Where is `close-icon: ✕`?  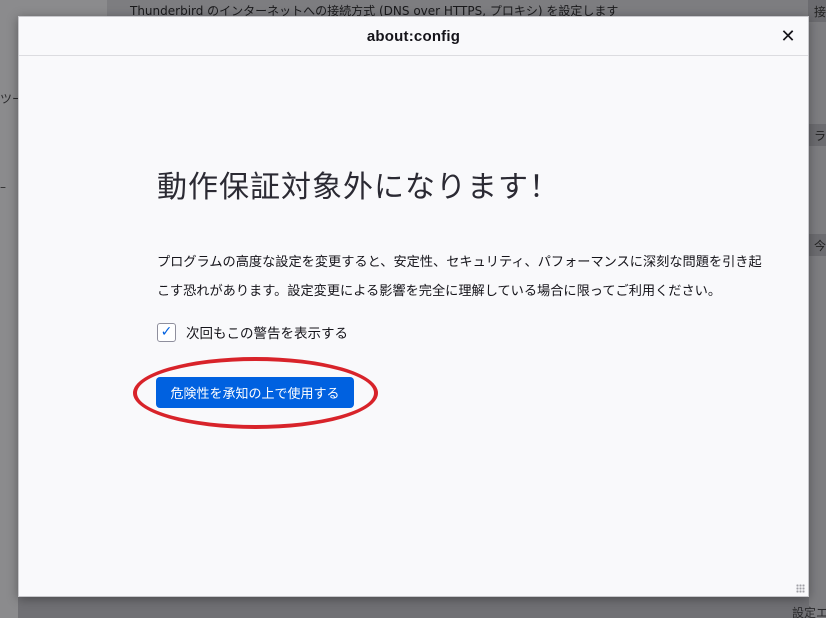
close-icon: ✕ is located at coordinates (788, 36).